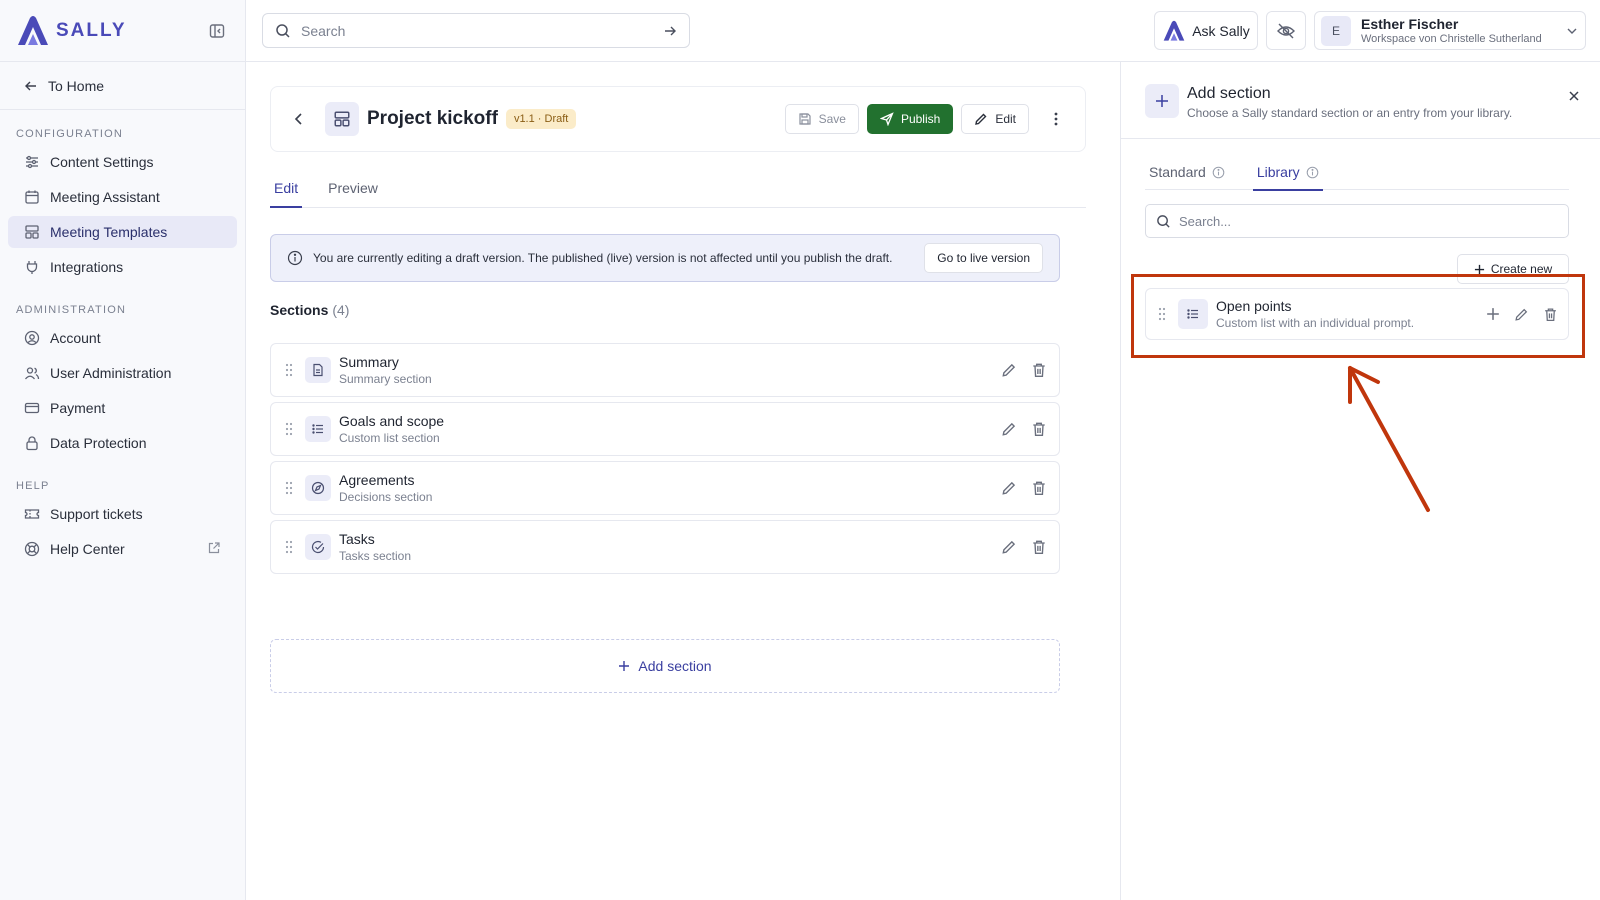 The image size is (1600, 900). What do you see at coordinates (665, 429) in the screenshot?
I see `list-item: Goals and scope Custom list section` at bounding box center [665, 429].